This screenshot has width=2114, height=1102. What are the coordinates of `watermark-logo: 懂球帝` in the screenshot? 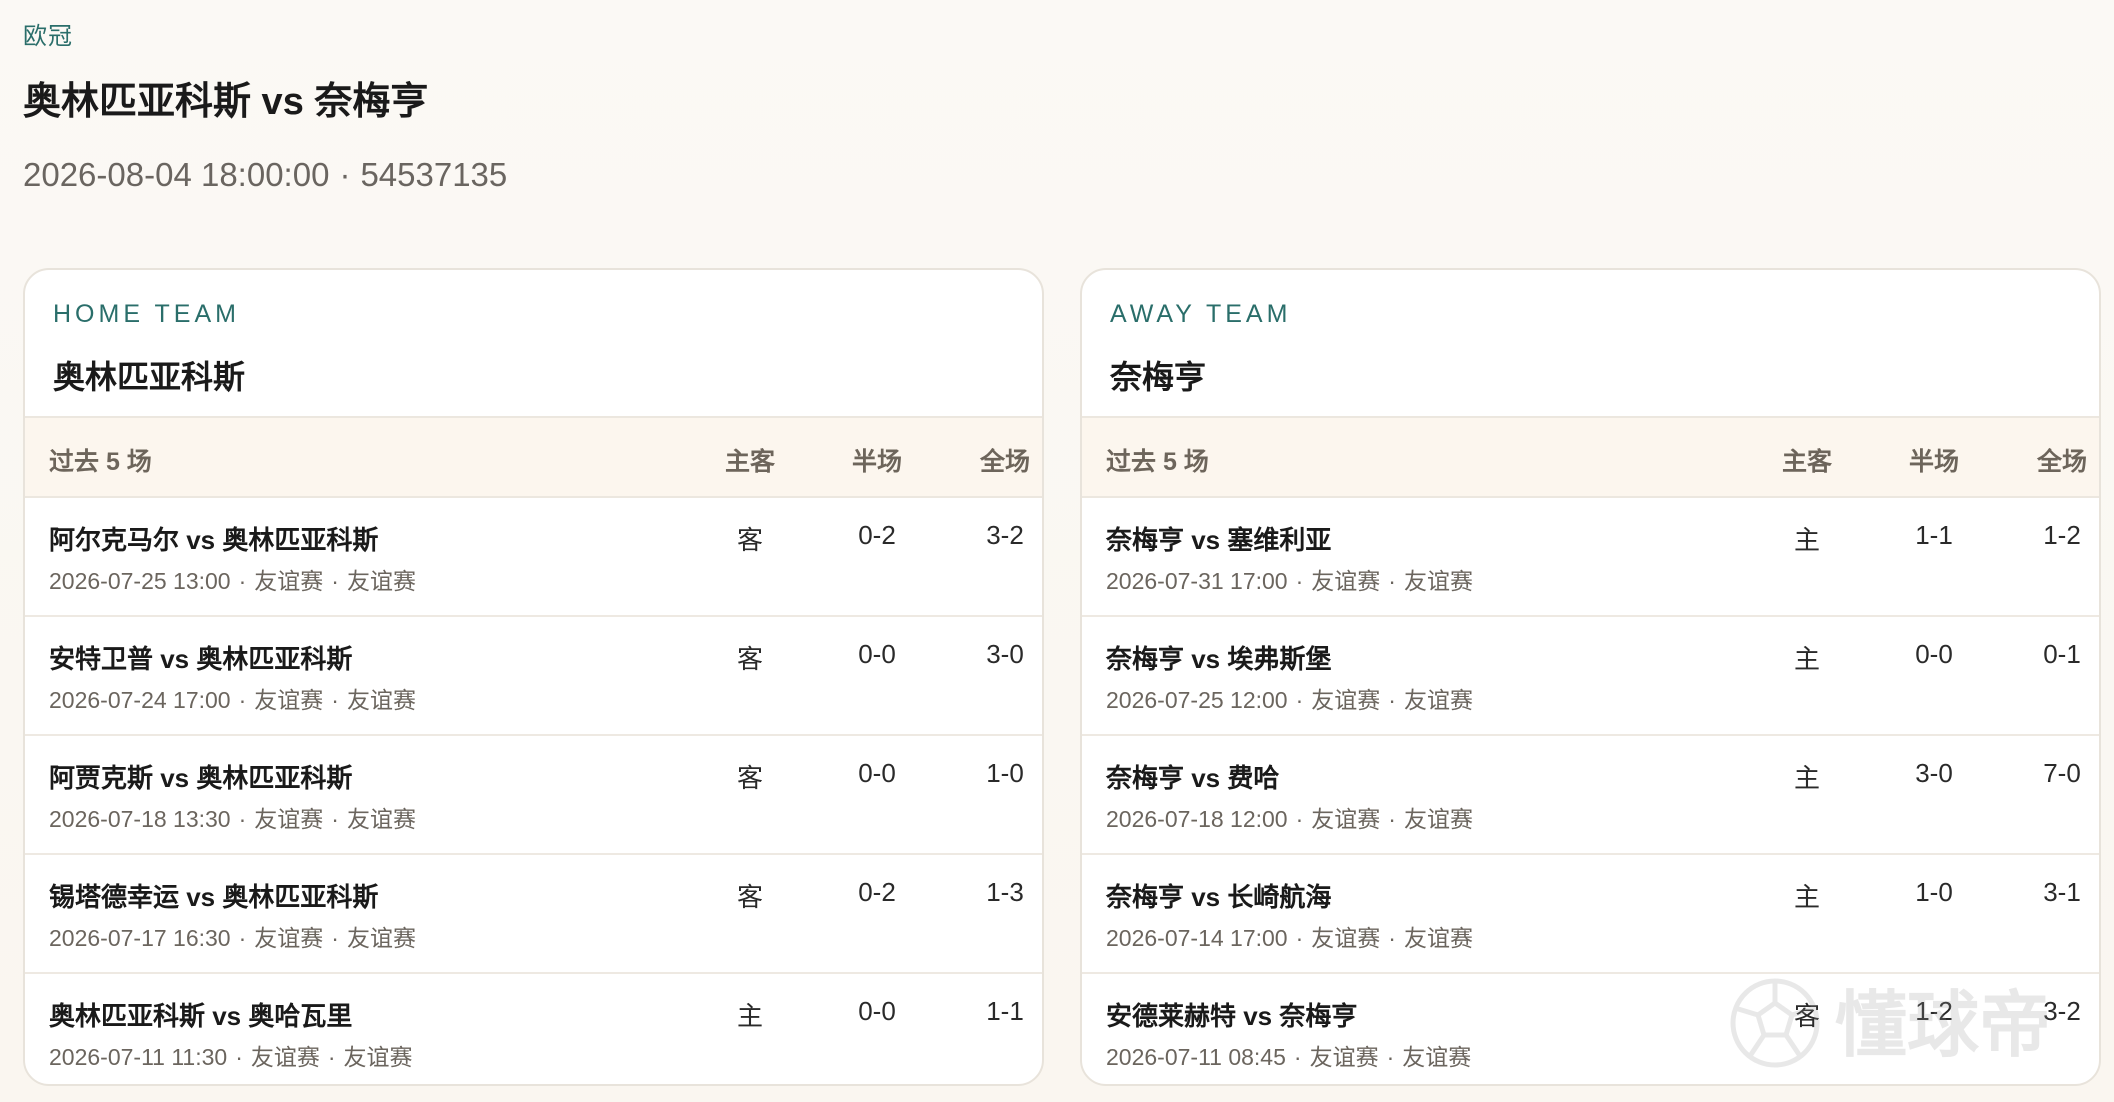 It's located at (1890, 1023).